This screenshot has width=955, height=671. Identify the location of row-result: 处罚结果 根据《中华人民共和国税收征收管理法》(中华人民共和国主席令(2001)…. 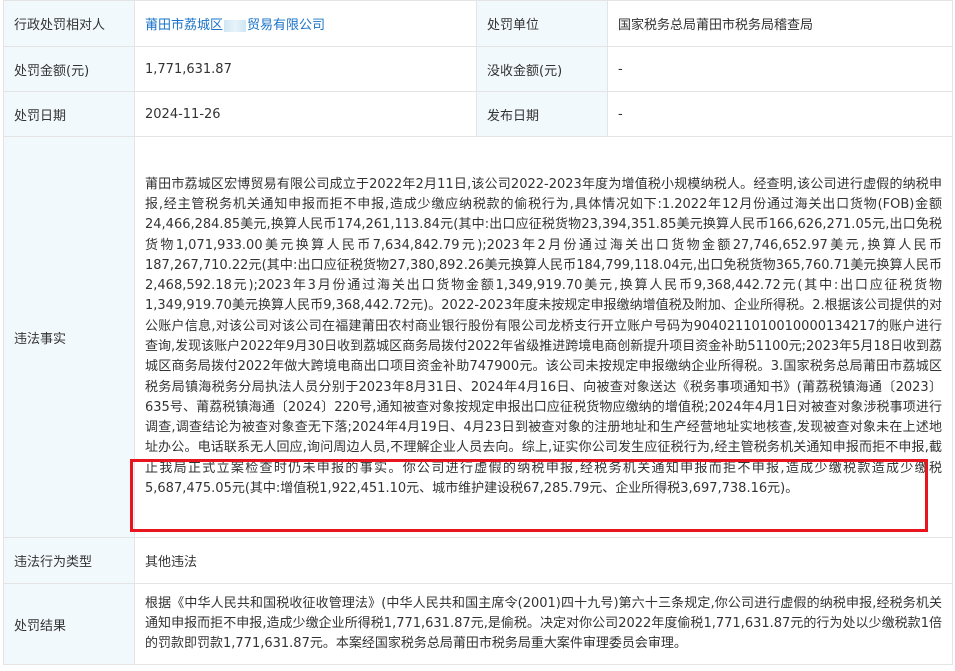
(478, 624).